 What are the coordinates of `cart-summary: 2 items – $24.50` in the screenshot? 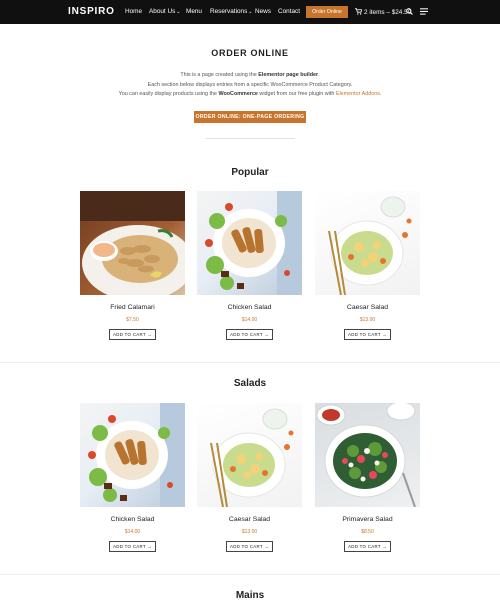 It's located at (388, 12).